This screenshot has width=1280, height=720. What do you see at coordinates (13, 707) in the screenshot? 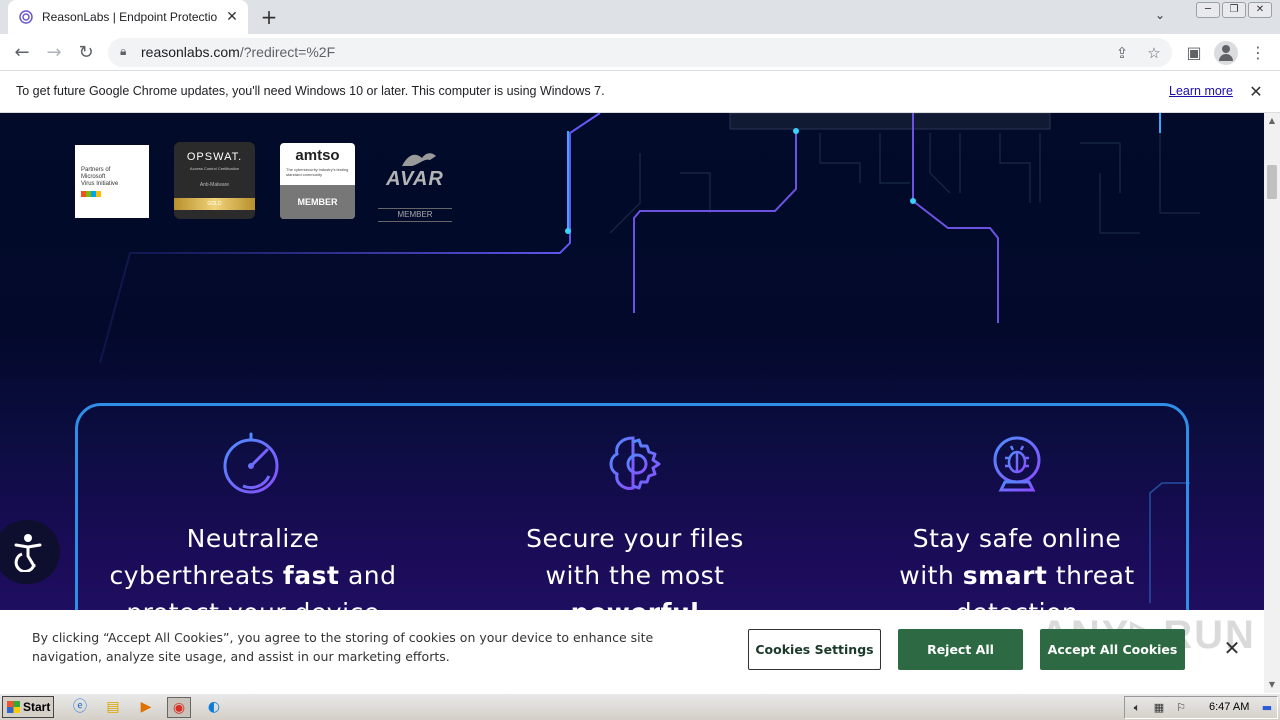
I see `windows-flag-icon` at bounding box center [13, 707].